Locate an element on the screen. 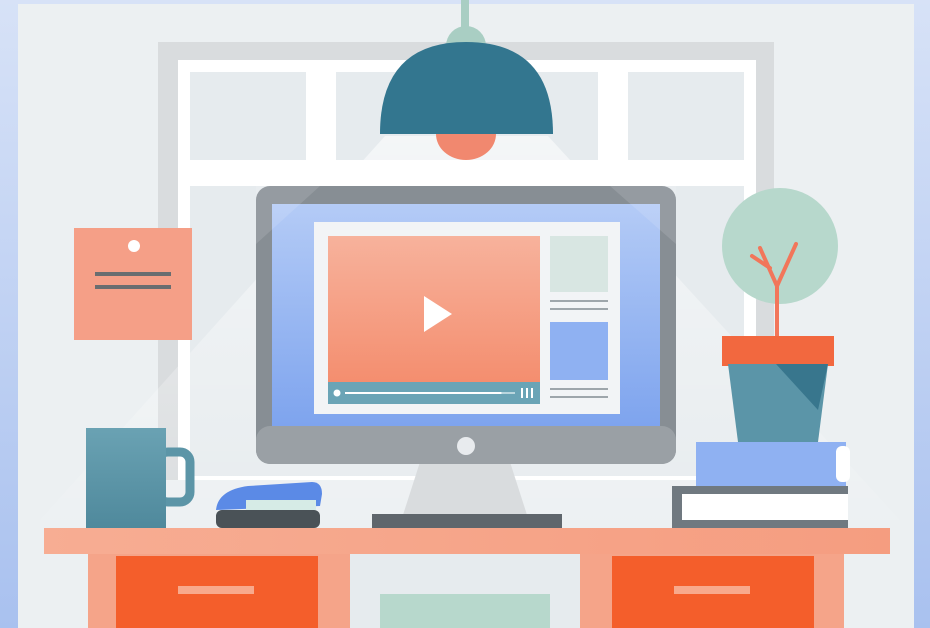  book-gray-pages is located at coordinates (765, 507).